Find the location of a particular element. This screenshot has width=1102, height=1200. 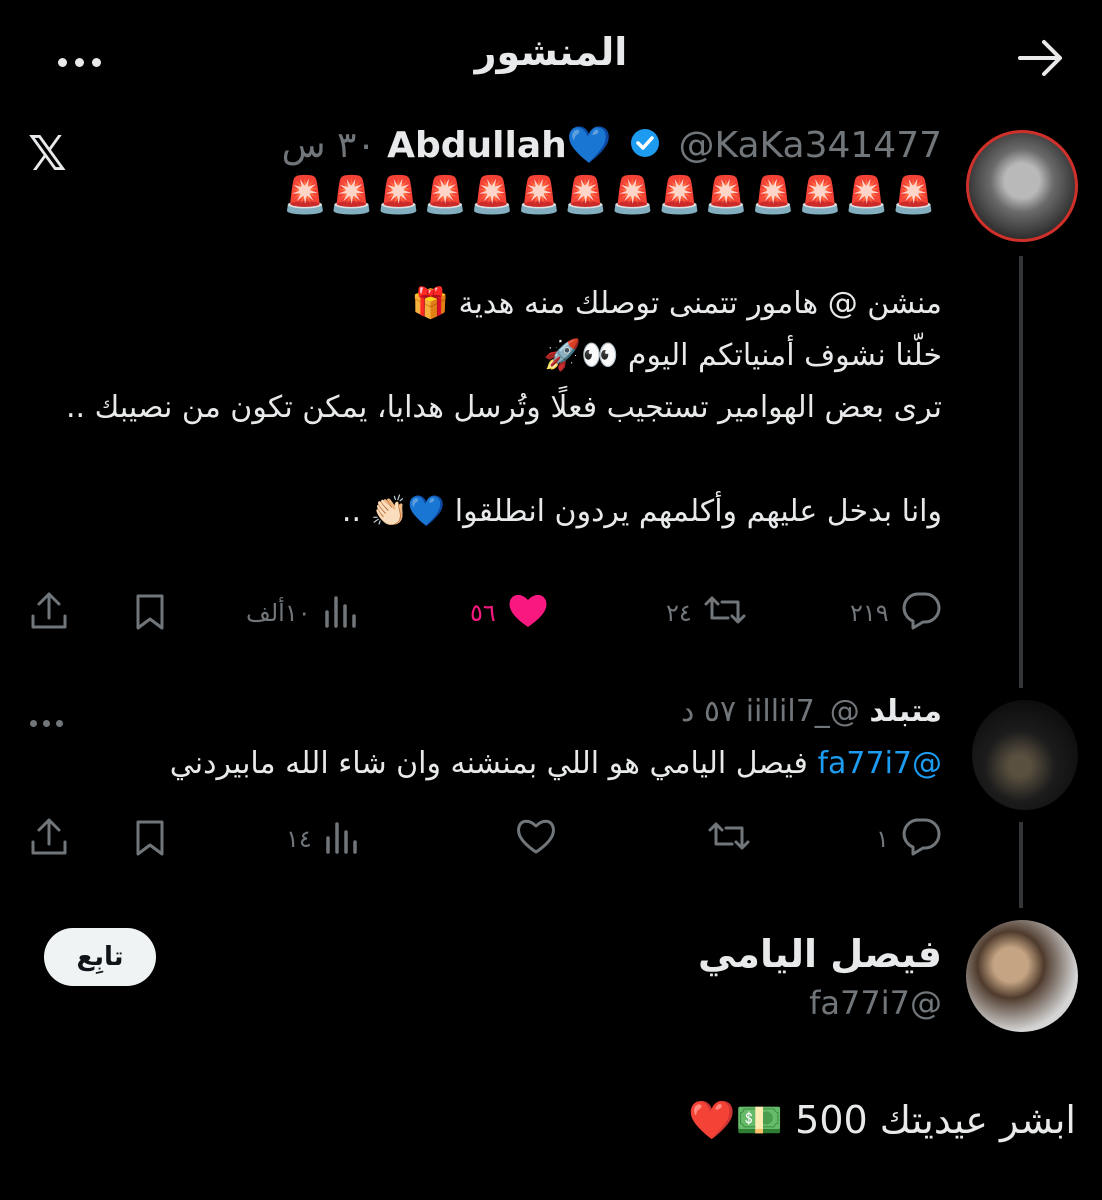

views-action: ١٠ألف is located at coordinates (303, 613).